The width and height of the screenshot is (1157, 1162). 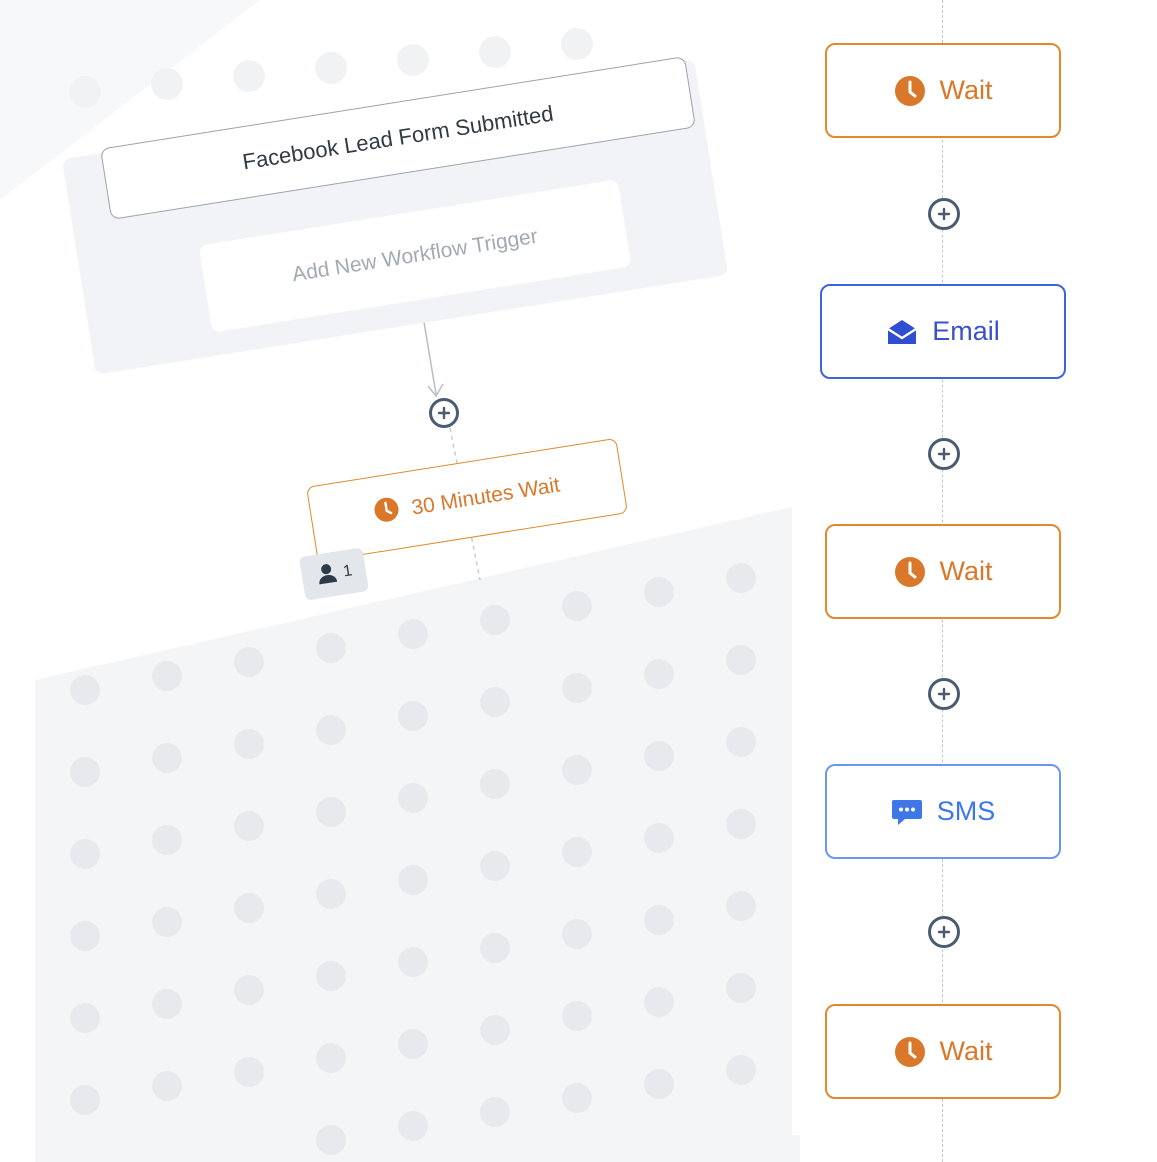 I want to click on envelope-icon, so click(x=902, y=332).